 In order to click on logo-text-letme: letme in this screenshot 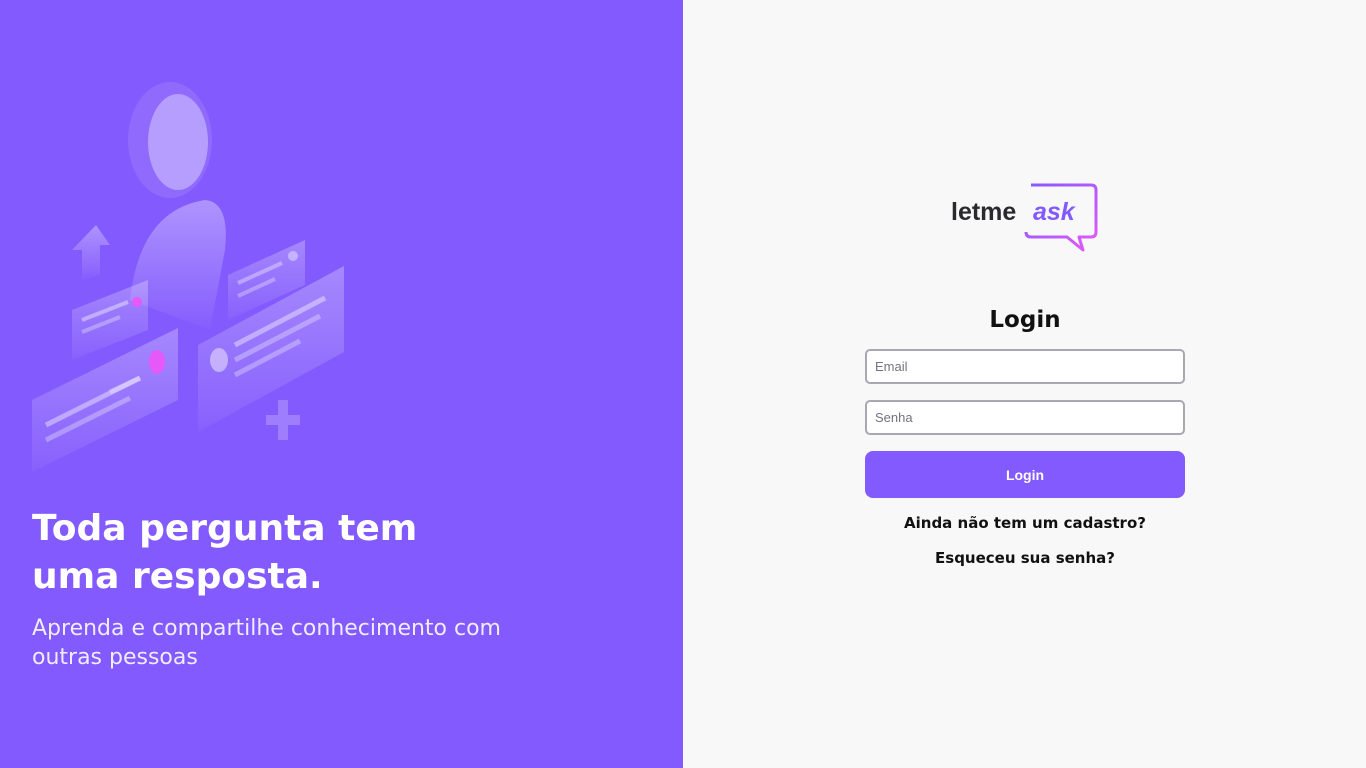, I will do `click(983, 212)`.